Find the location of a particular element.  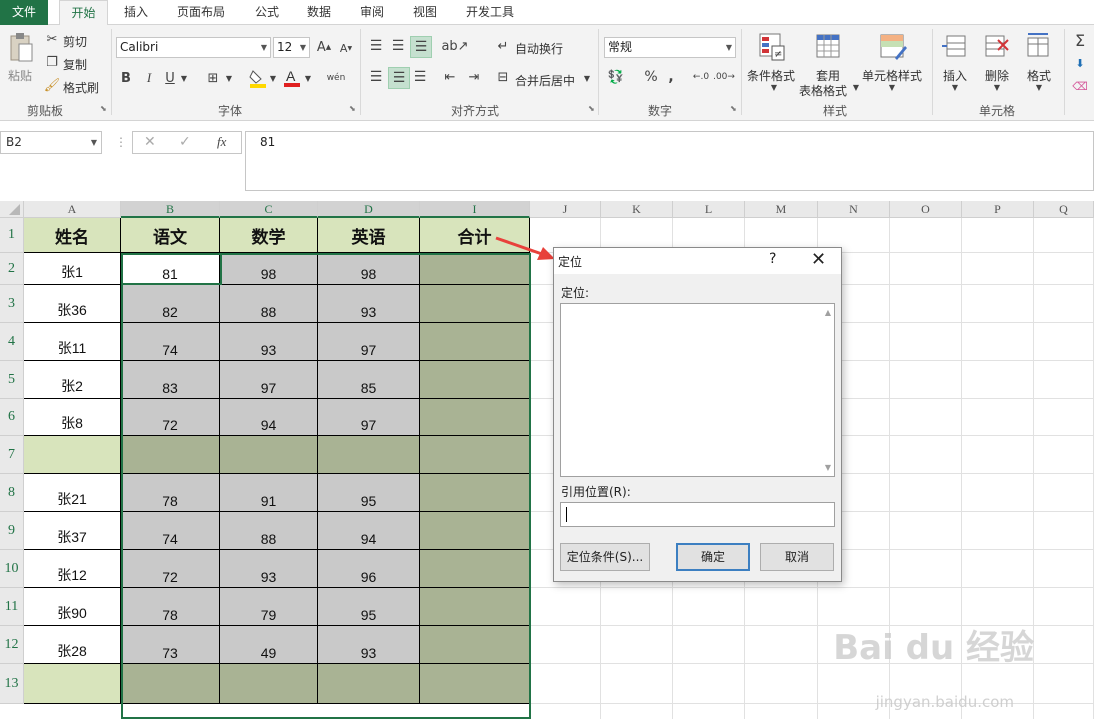

cell-a12: 张28 is located at coordinates (72, 645).